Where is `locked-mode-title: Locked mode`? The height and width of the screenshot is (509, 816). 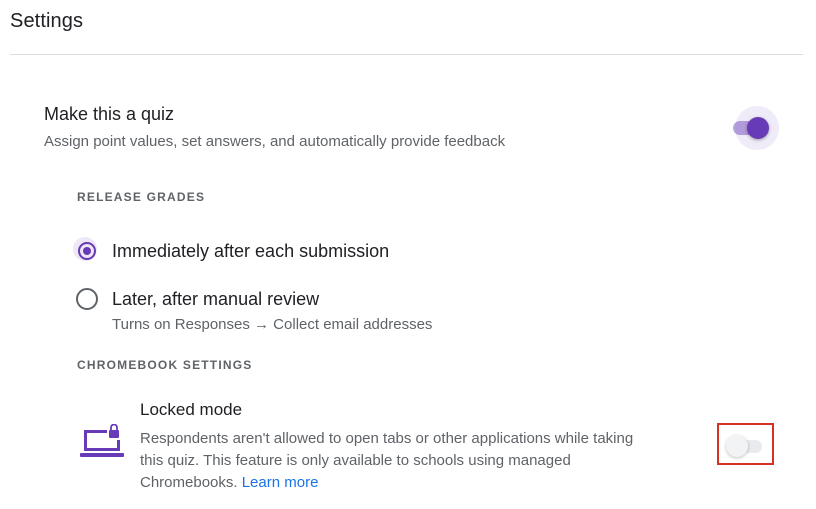
locked-mode-title: Locked mode is located at coordinates (191, 409).